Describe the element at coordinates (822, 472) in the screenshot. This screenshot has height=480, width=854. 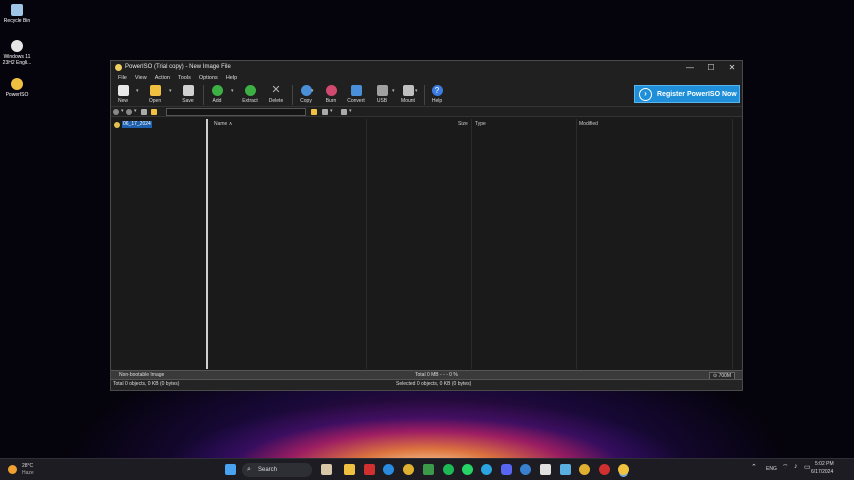
I see `clock-date: 6/17/2024` at that location.